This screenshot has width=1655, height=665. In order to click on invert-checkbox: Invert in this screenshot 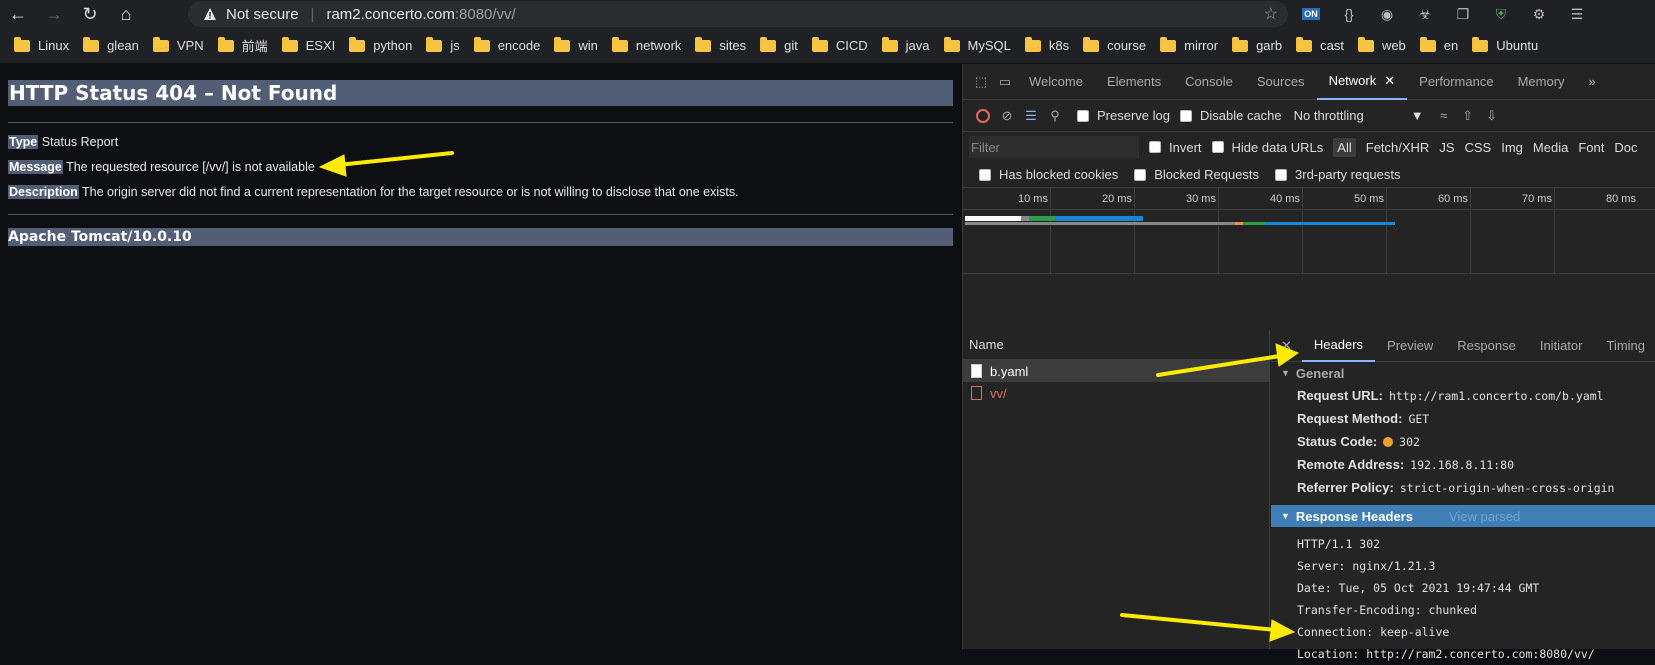, I will do `click(1175, 147)`.